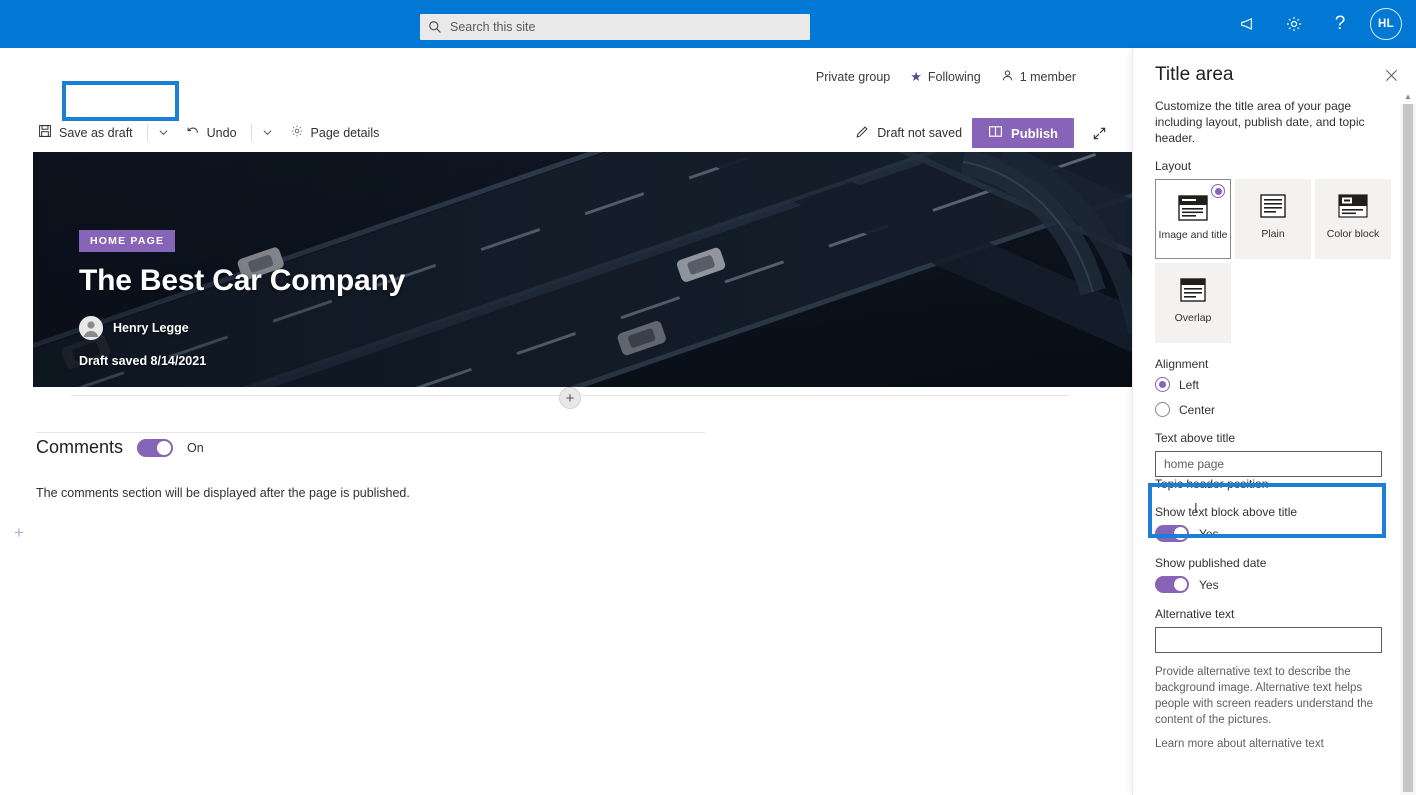 This screenshot has width=1416, height=795. I want to click on following-button: ★ Following, so click(945, 77).